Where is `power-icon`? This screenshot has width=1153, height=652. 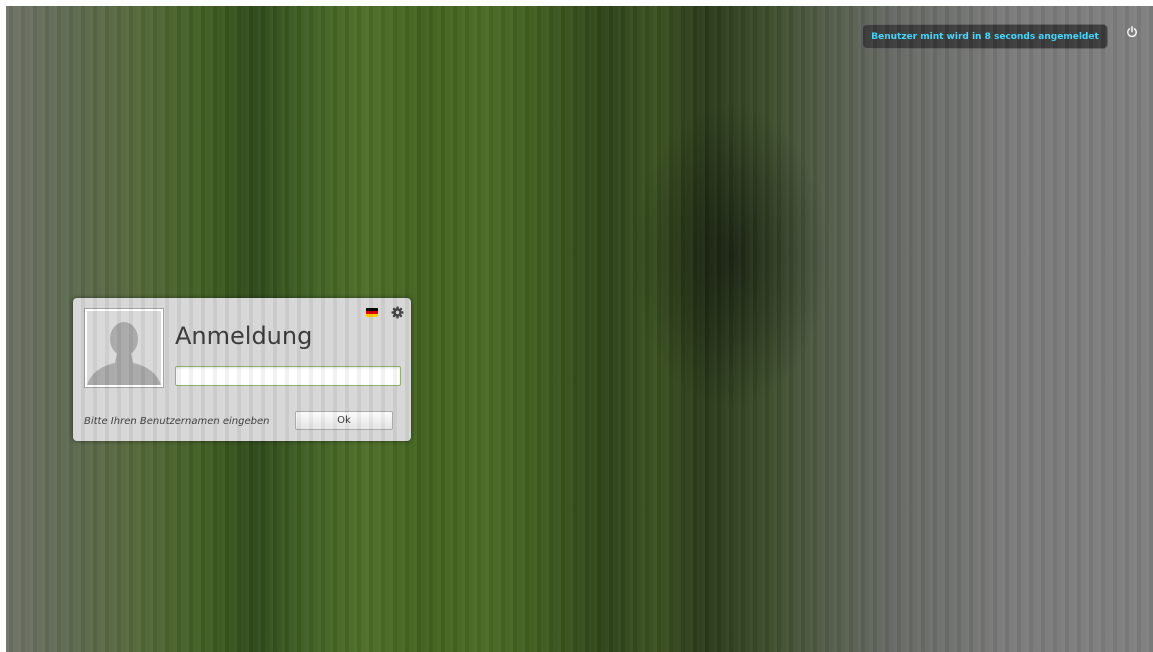 power-icon is located at coordinates (1132, 32).